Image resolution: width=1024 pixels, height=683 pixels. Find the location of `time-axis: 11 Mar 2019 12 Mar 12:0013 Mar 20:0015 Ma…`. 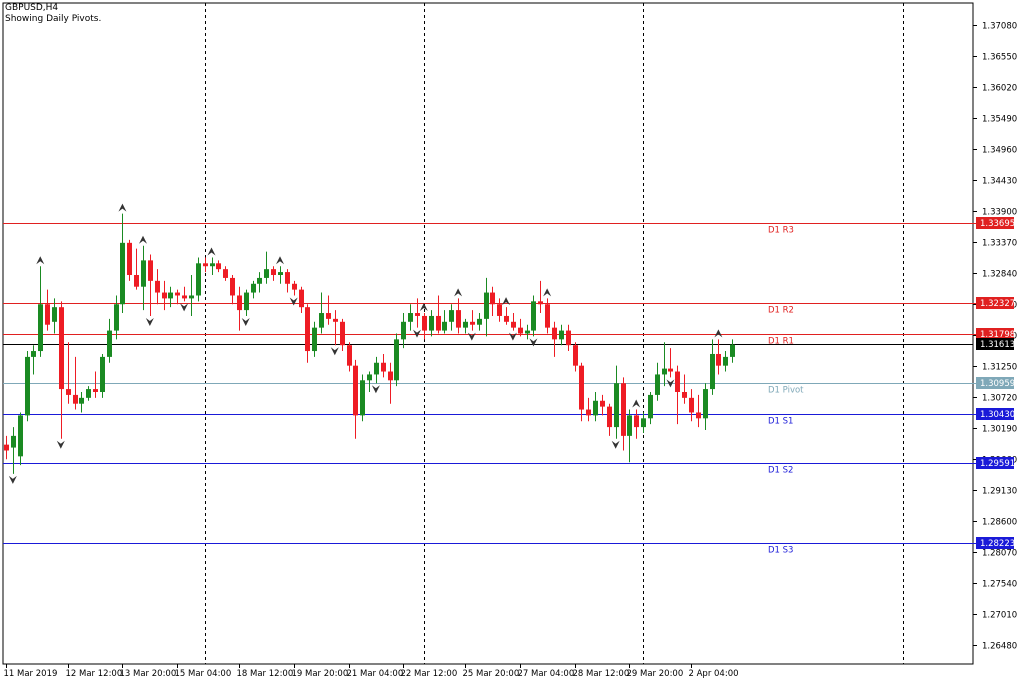

time-axis: 11 Mar 2019 12 Mar 12:0013 Mar 20:0015 Ma… is located at coordinates (371, 671).